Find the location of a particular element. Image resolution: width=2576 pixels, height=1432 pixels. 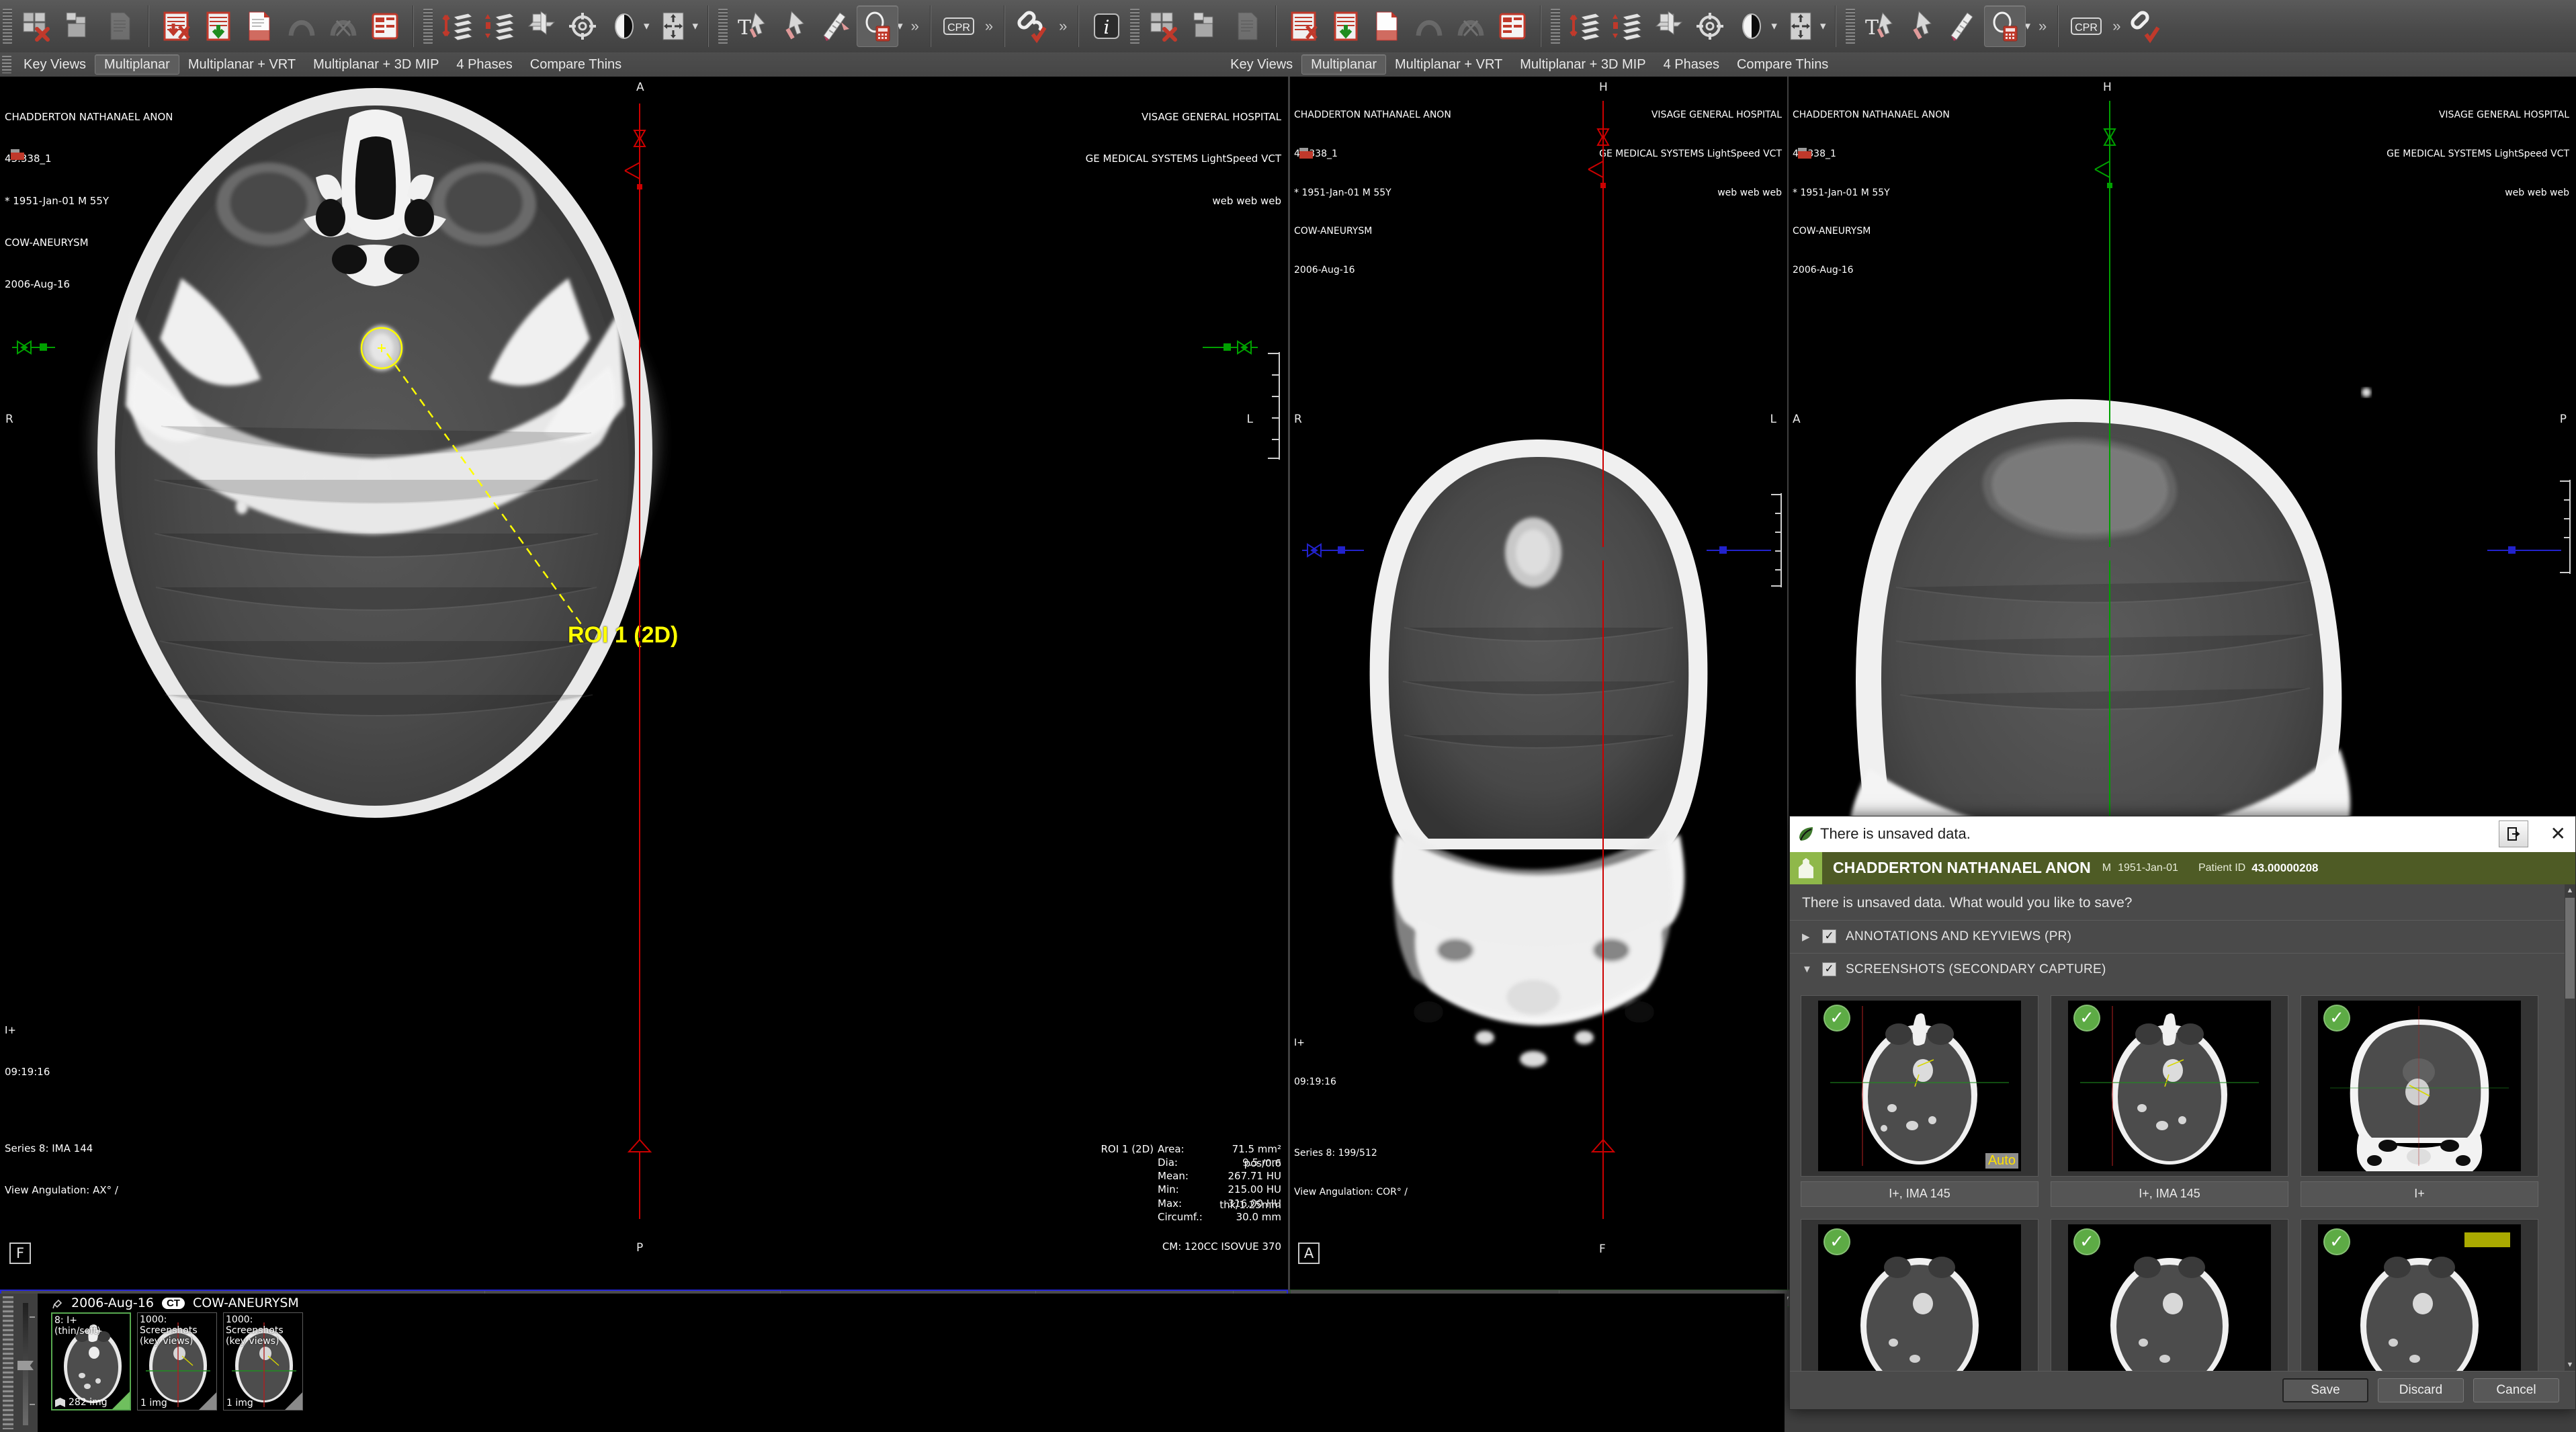

chevron-down-icon: ▼ is located at coordinates (1807, 969).